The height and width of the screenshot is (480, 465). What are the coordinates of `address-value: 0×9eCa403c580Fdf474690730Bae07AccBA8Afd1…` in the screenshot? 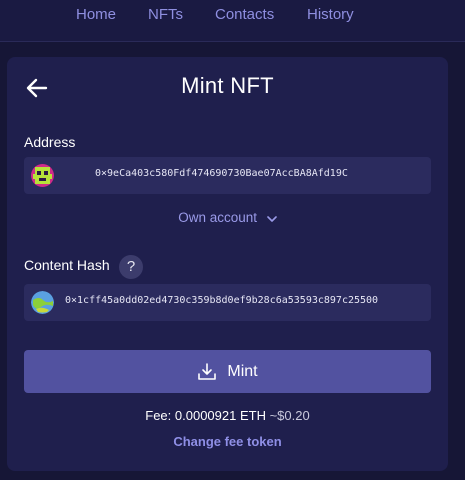 It's located at (221, 173).